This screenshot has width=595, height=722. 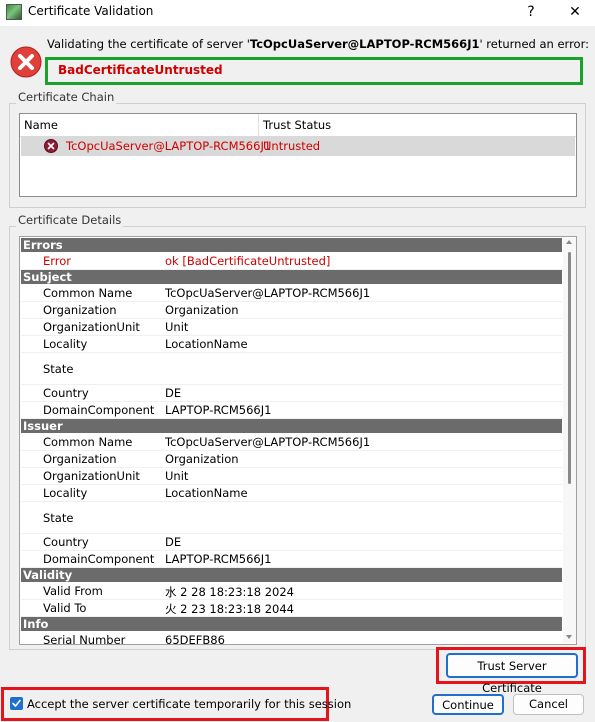 What do you see at coordinates (248, 261) in the screenshot?
I see `detail-value: ok [BadCertificateUntrusted]` at bounding box center [248, 261].